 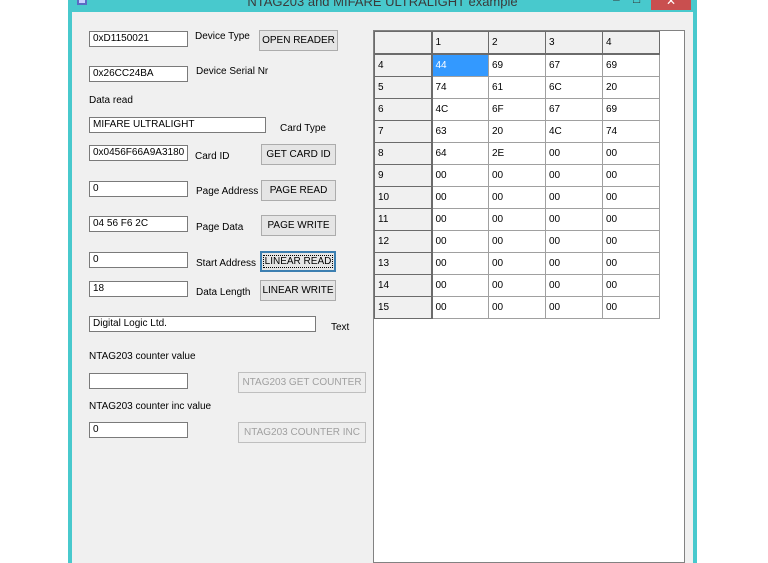 I want to click on grid-row-header: 5, so click(x=403, y=87).